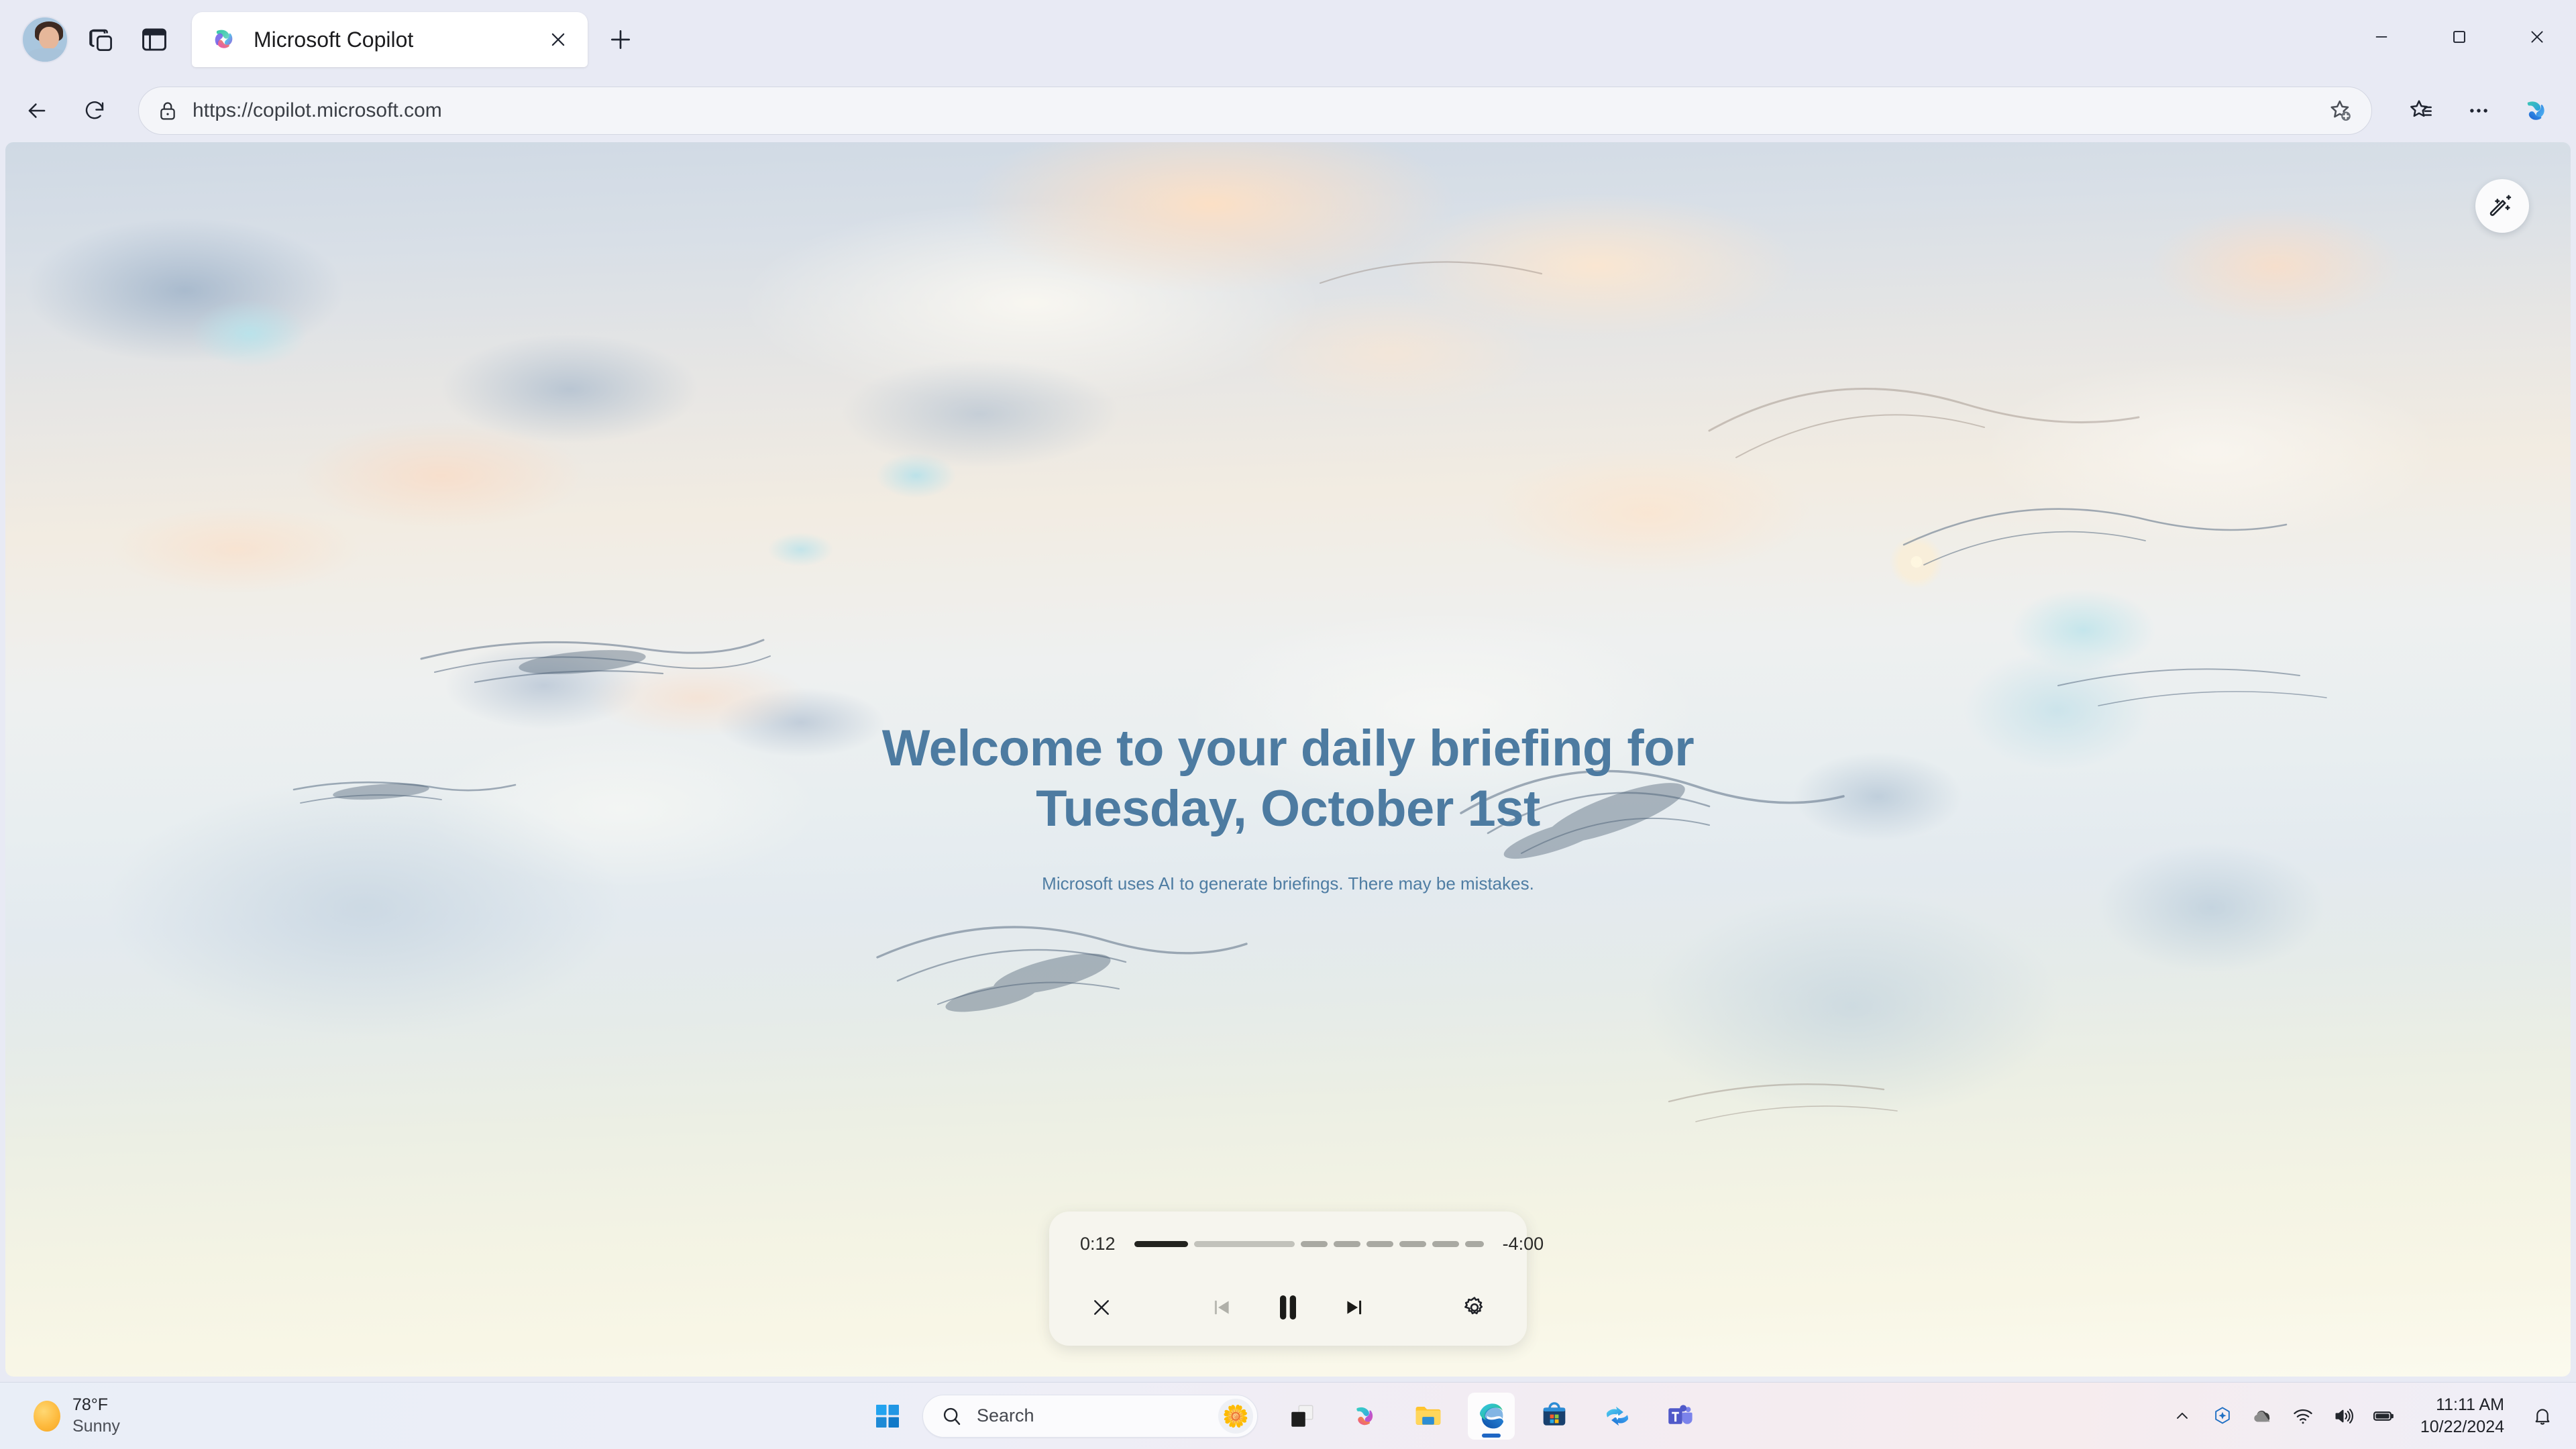  I want to click on taskbar-item-copilot, so click(1365, 1416).